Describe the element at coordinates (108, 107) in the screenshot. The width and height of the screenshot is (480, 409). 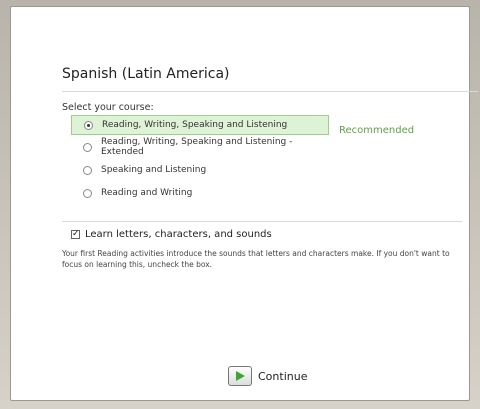
I see `select-course-label: Select your course:` at that location.